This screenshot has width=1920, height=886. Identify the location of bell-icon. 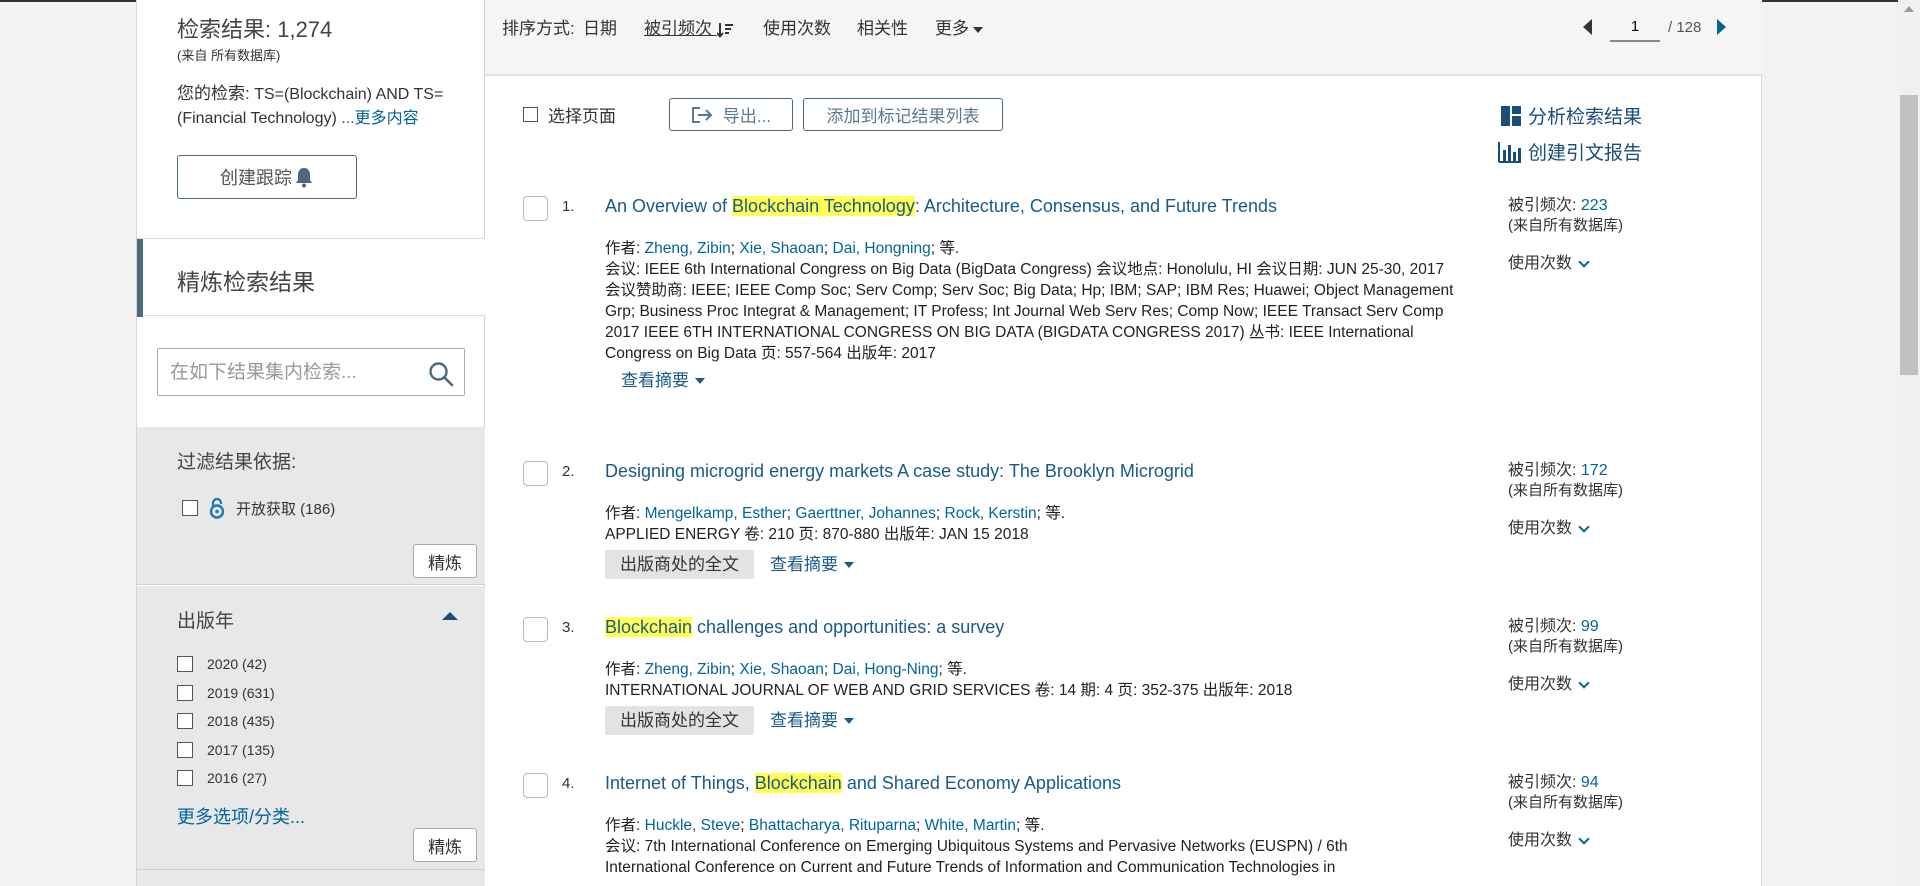
(304, 178).